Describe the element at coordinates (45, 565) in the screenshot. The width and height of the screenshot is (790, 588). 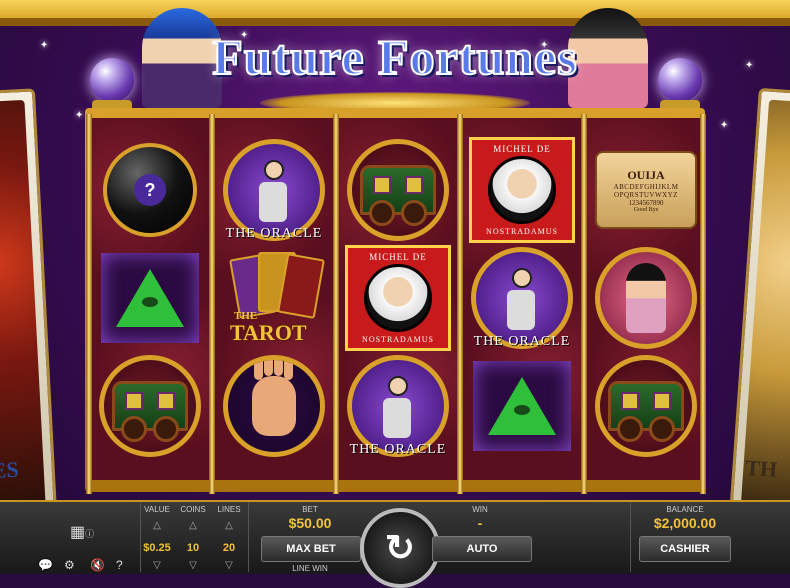
I see `chat-icon: 💬` at that location.